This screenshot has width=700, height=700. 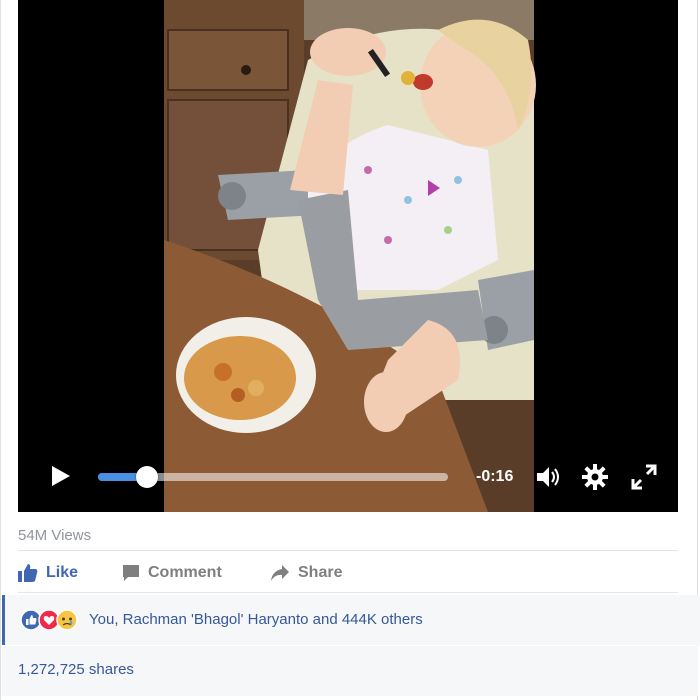 I want to click on time-remaining: -0:16, so click(x=495, y=476).